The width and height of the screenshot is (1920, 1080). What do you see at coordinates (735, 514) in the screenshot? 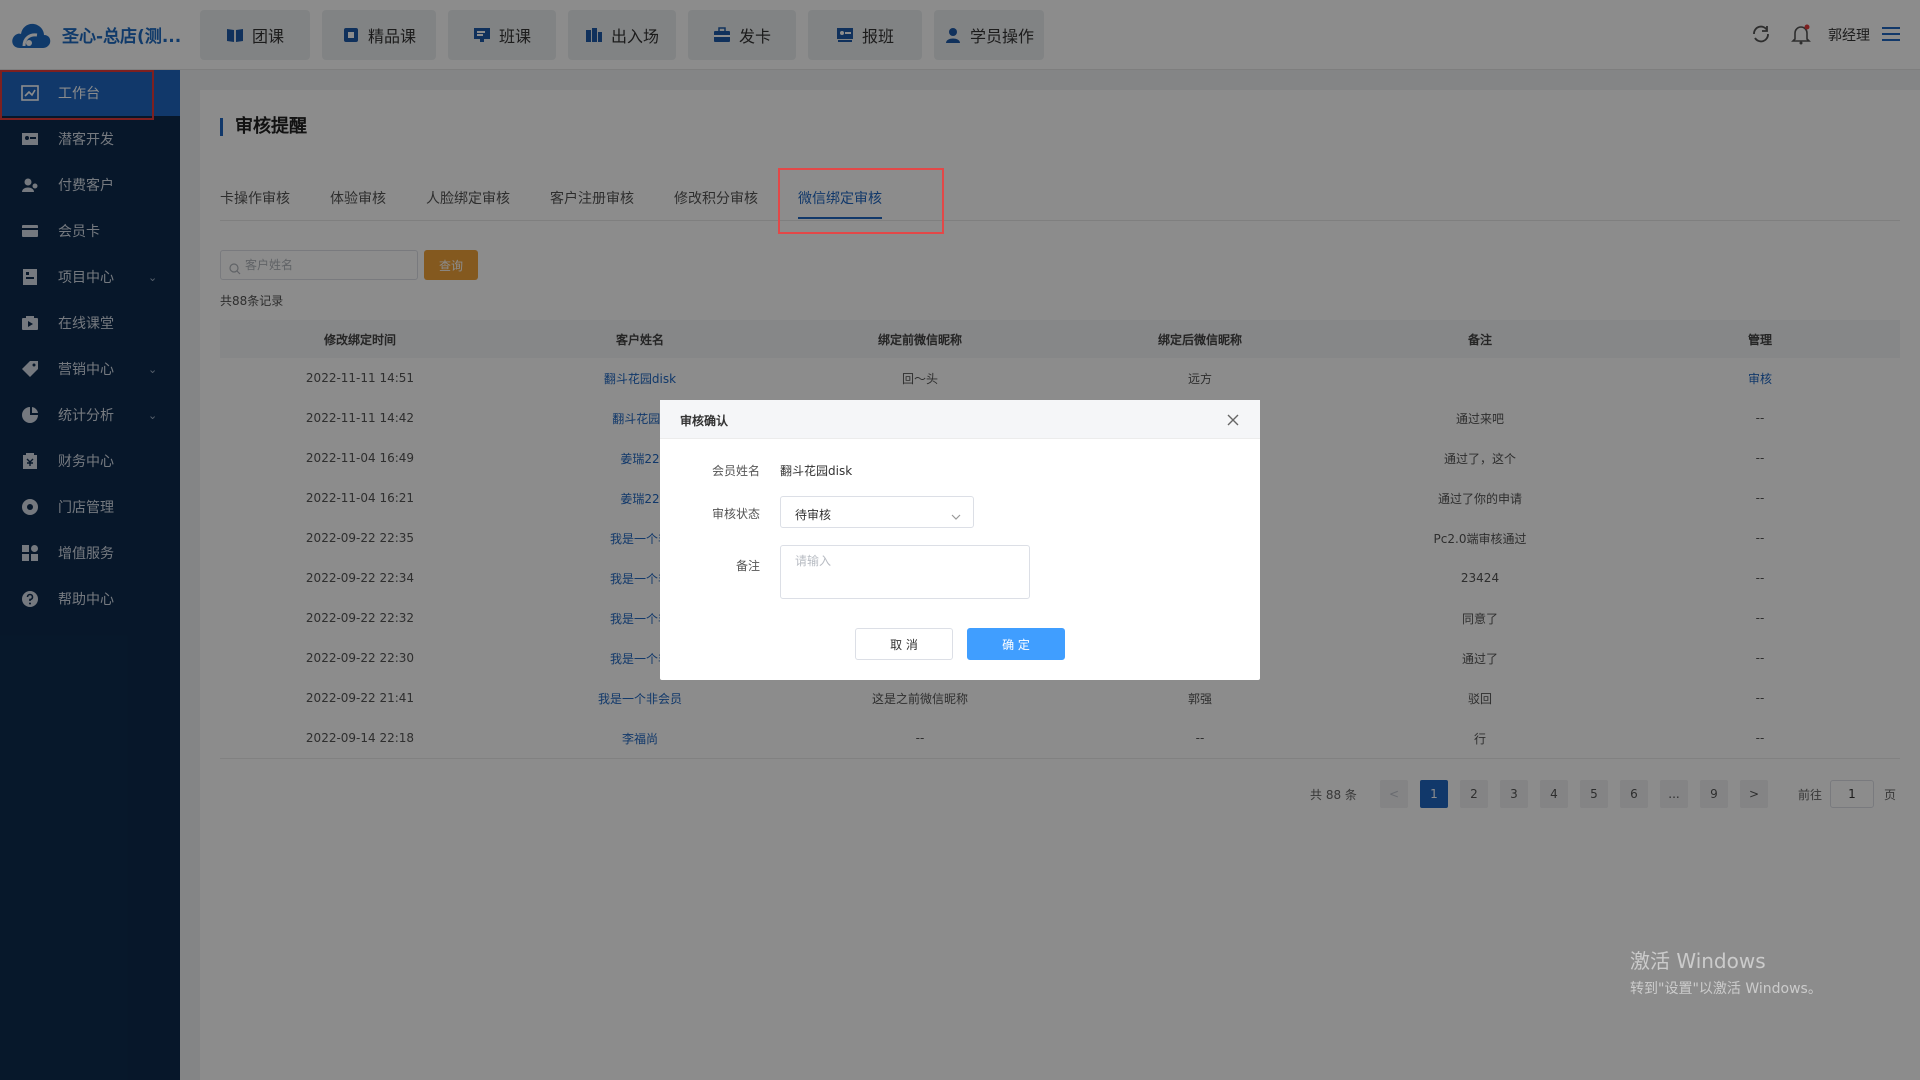
I see `review-status-label: 审核状态` at bounding box center [735, 514].